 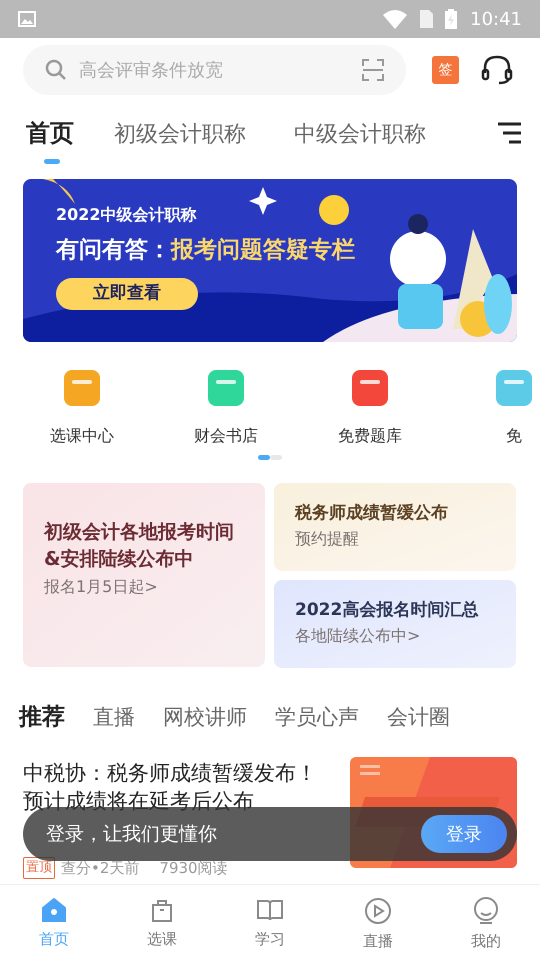 I want to click on feed-tab: 网校讲师, so click(x=205, y=717).